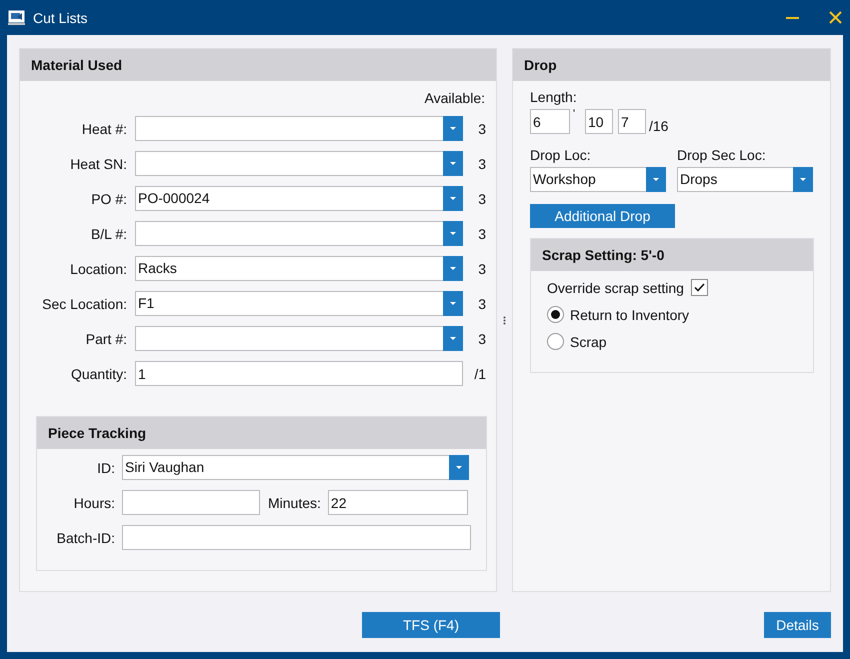 The height and width of the screenshot is (659, 850). Describe the element at coordinates (299, 373) in the screenshot. I see `input-field: 1` at that location.